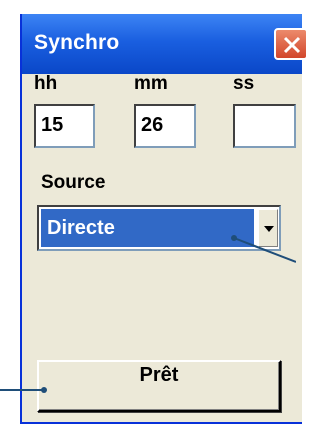 The image size is (320, 428). Describe the element at coordinates (234, 238) in the screenshot. I see `source-callout-dot` at that location.